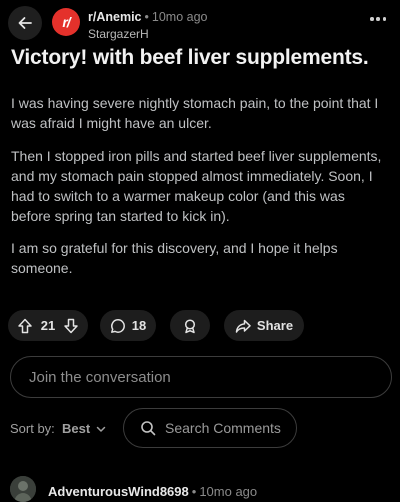 This screenshot has width=400, height=502. I want to click on subreddit-name: r/Anemic, so click(115, 17).